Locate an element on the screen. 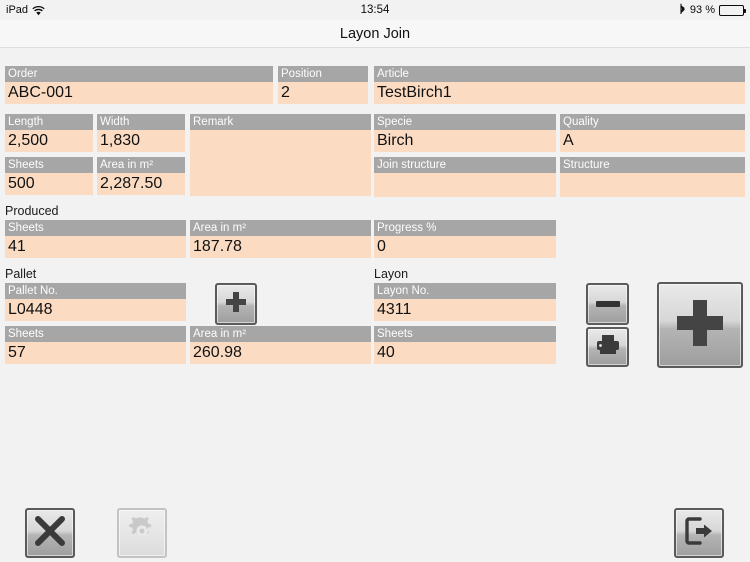 The width and height of the screenshot is (750, 562). field-position-value: 2 is located at coordinates (323, 93).